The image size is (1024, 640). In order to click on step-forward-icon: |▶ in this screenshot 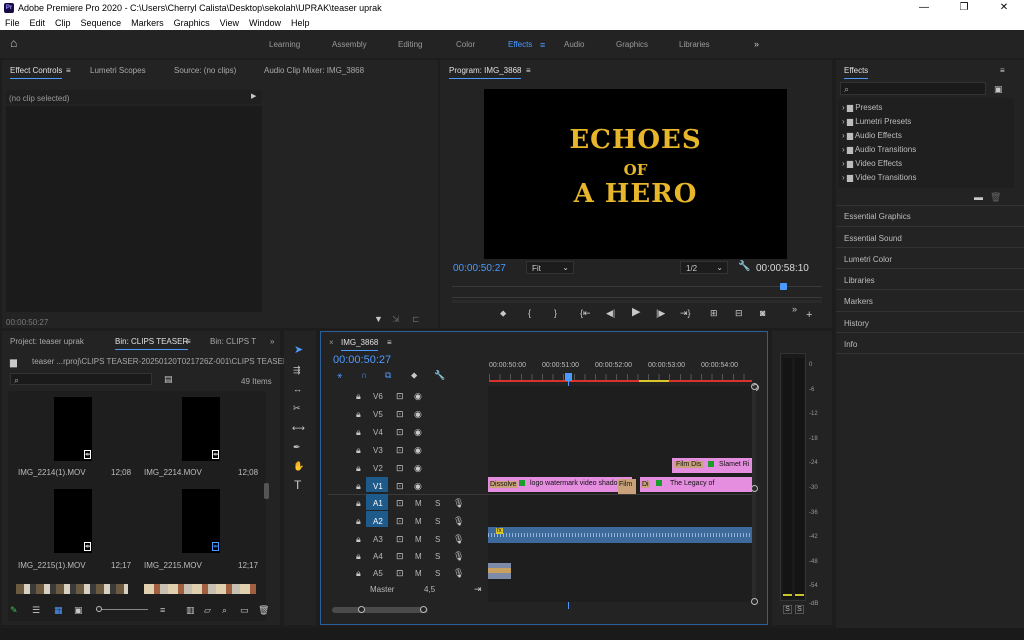, I will do `click(660, 313)`.